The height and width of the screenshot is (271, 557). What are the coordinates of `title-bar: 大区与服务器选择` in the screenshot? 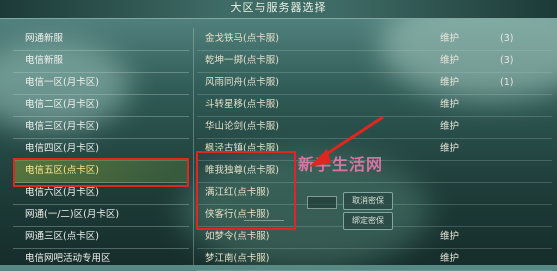 It's located at (278, 9).